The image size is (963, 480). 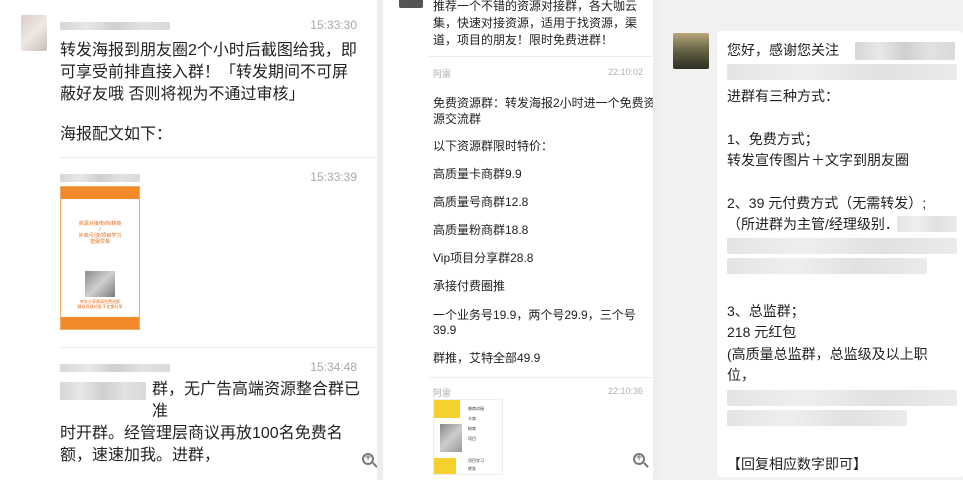 I want to click on message-line: 位，, so click(x=741, y=375).